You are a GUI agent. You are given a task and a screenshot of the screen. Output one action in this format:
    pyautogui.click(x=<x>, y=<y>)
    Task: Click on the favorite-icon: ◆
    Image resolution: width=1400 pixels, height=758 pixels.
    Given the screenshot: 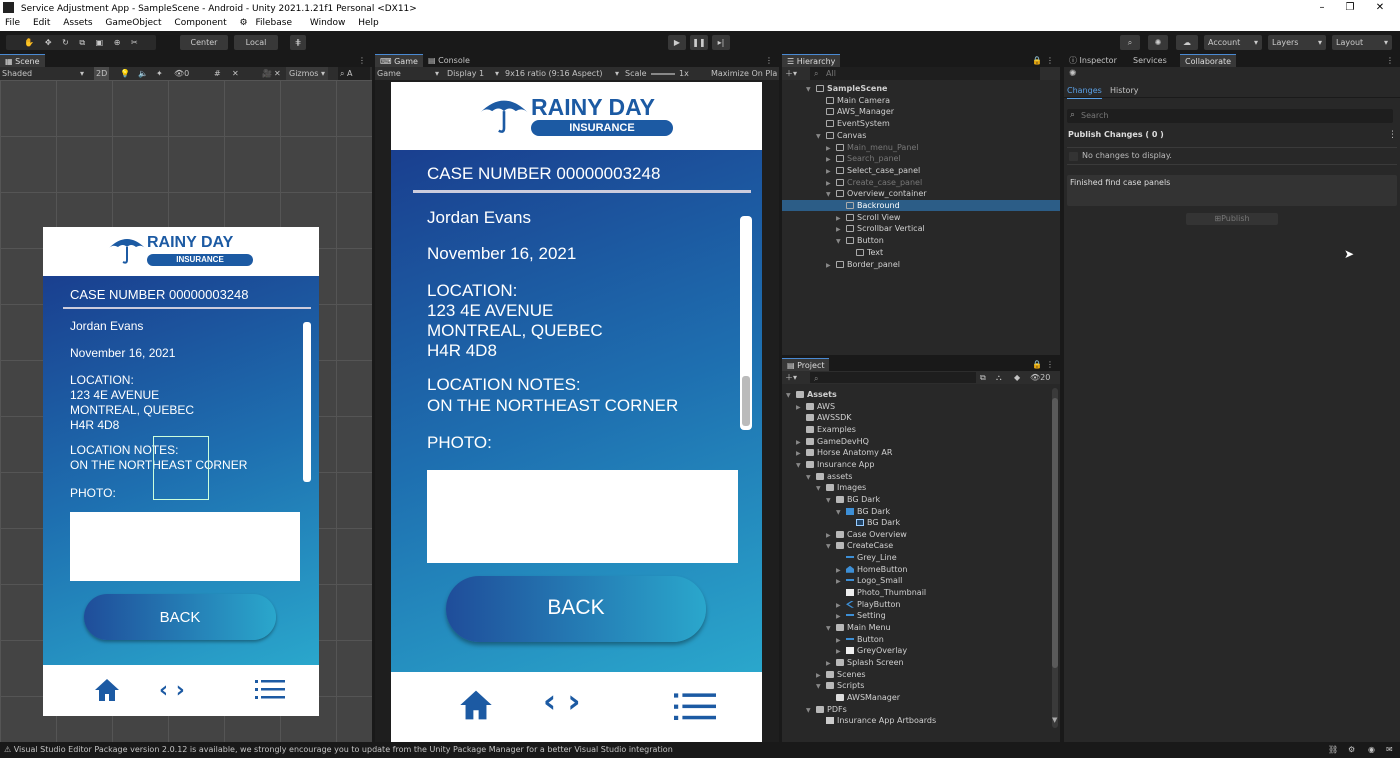 What is the action you would take?
    pyautogui.click(x=1017, y=377)
    